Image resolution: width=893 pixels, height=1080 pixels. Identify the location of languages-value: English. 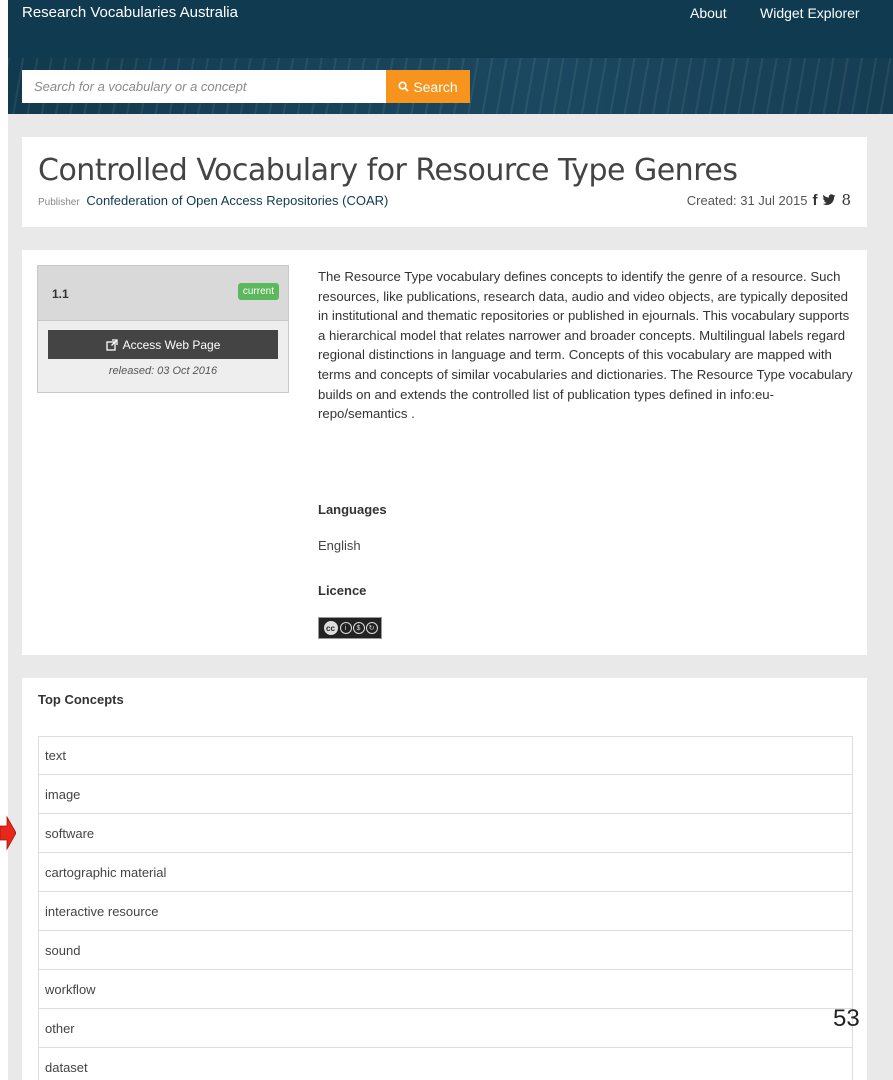
(339, 545).